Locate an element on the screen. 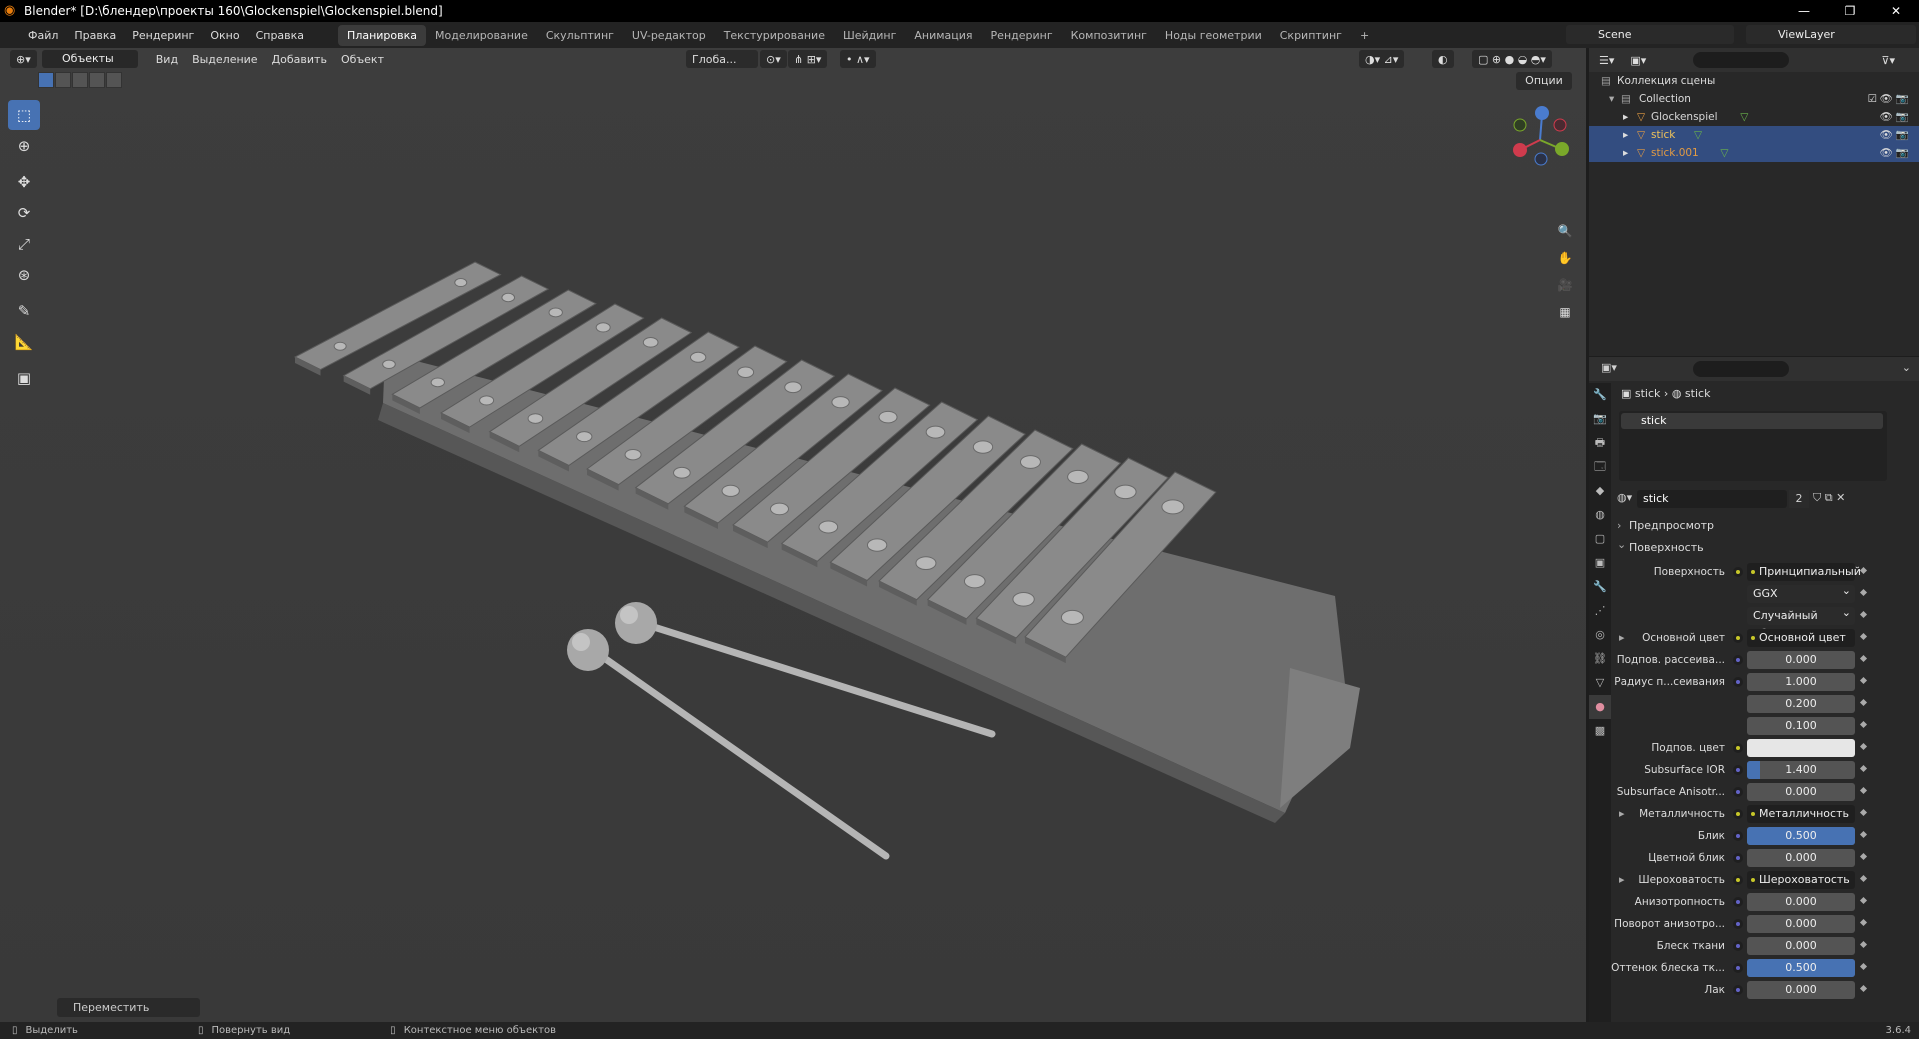 This screenshot has height=1039, width=1919. data-tab-icon: ▽ is located at coordinates (1600, 683).